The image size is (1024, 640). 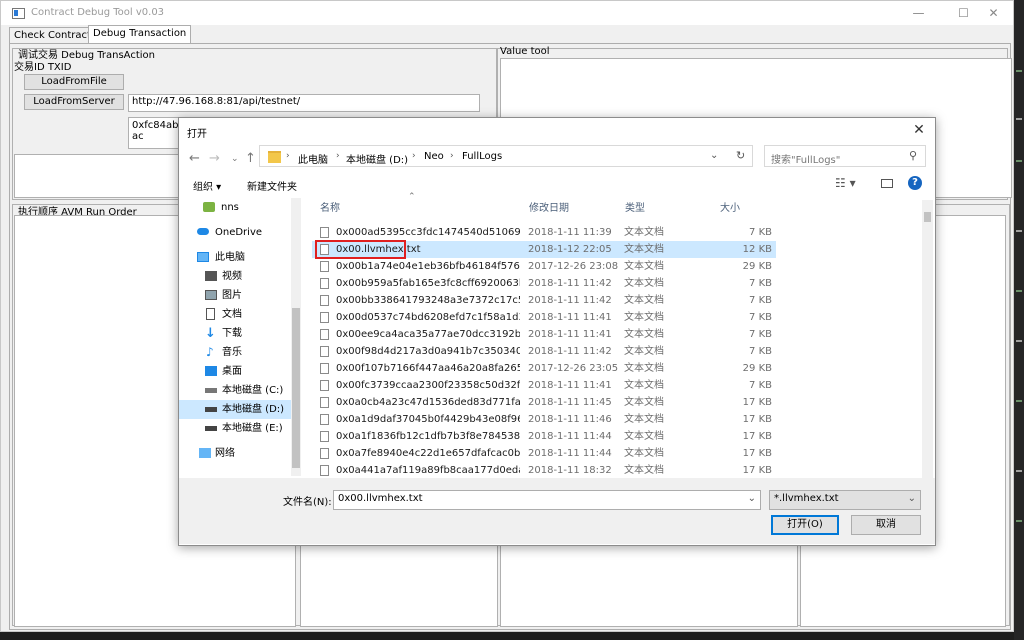 I want to click on nav-item-pictures: 图片, so click(x=235, y=295).